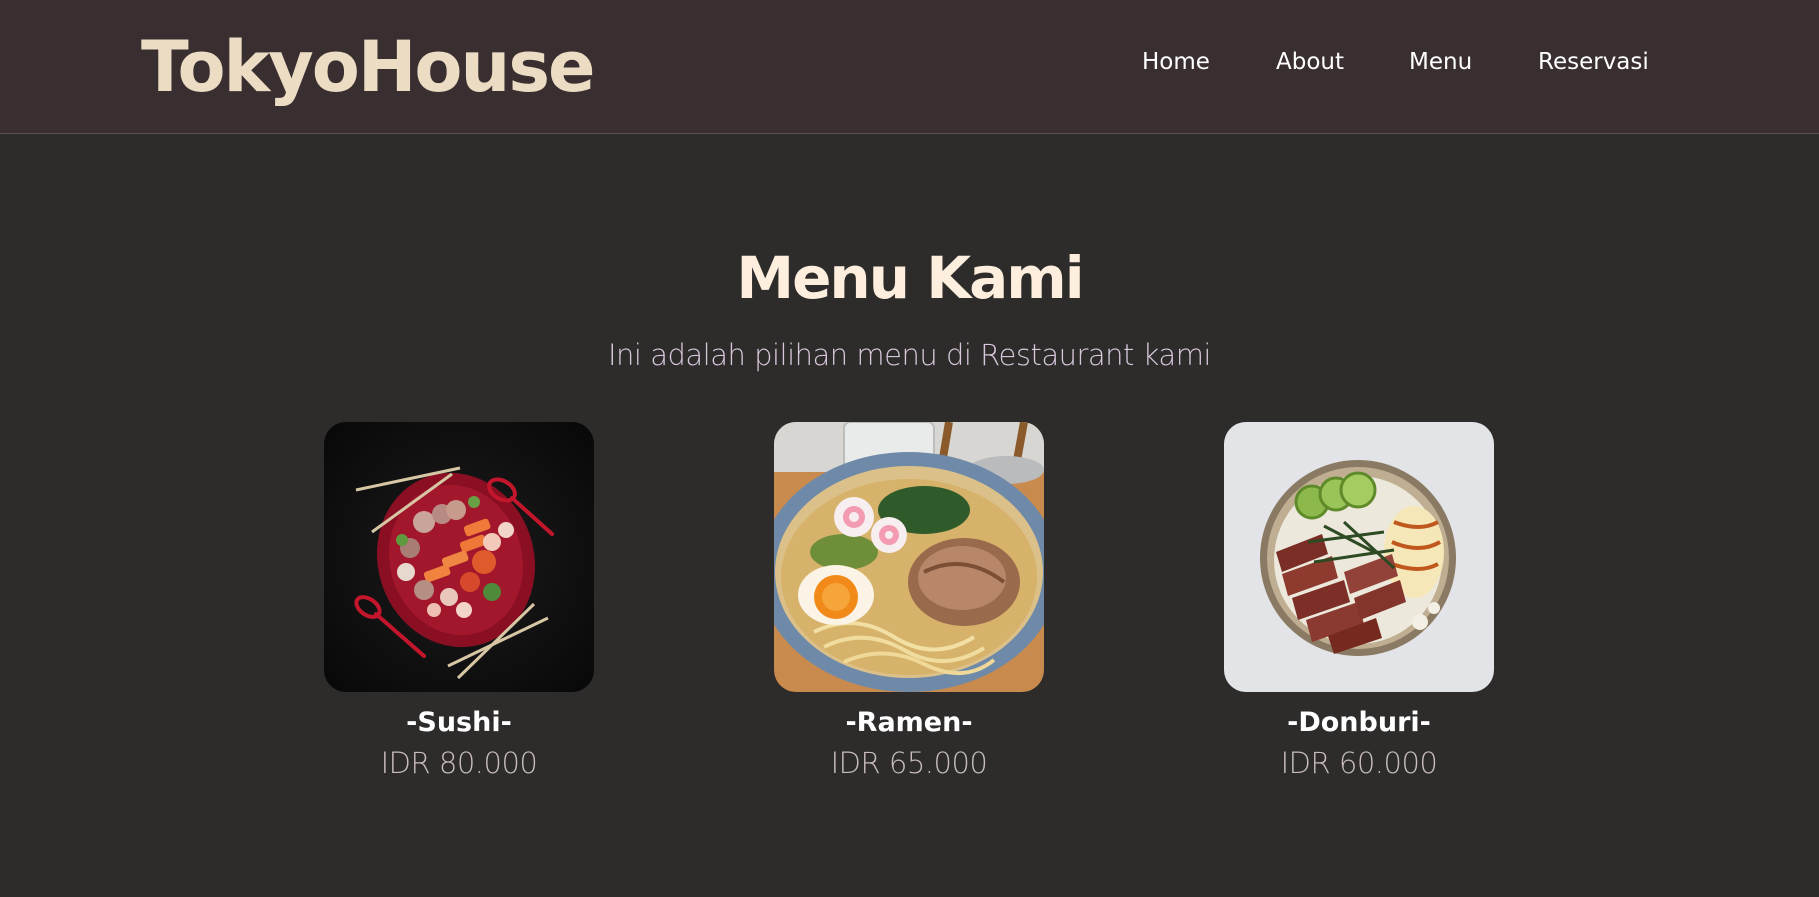 The width and height of the screenshot is (1819, 897). What do you see at coordinates (1593, 62) in the screenshot?
I see `nav-link-reservasi: Reservasi` at bounding box center [1593, 62].